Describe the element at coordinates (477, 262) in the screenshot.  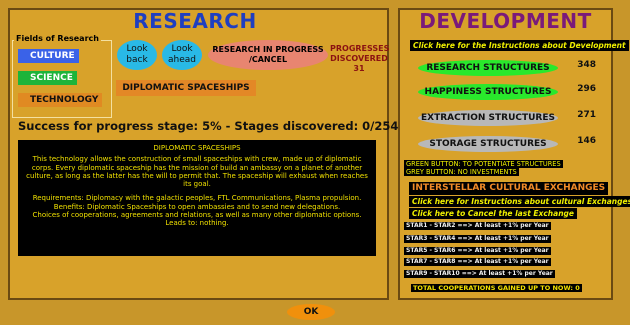
I see `star-row: STAR7 - STAR8 ==> At least +1% per Year` at that location.